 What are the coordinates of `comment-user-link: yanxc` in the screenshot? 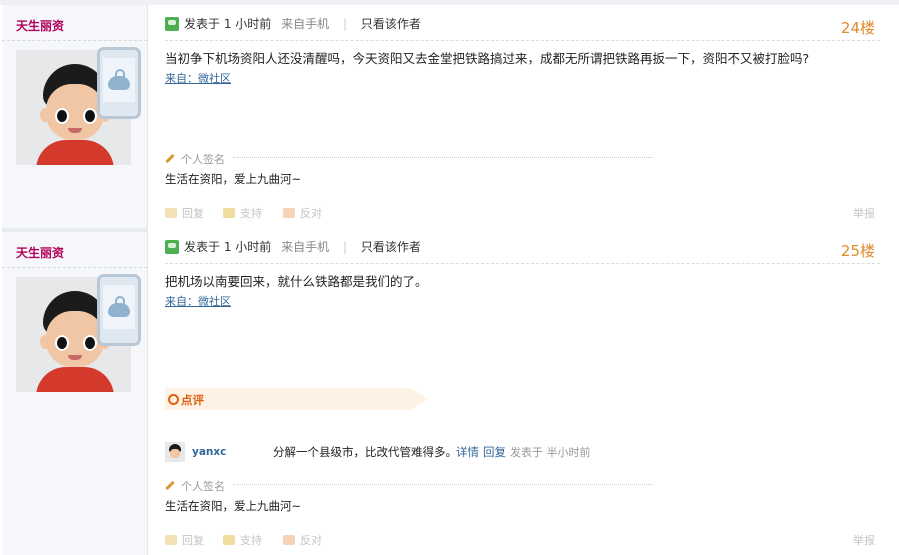 It's located at (209, 452).